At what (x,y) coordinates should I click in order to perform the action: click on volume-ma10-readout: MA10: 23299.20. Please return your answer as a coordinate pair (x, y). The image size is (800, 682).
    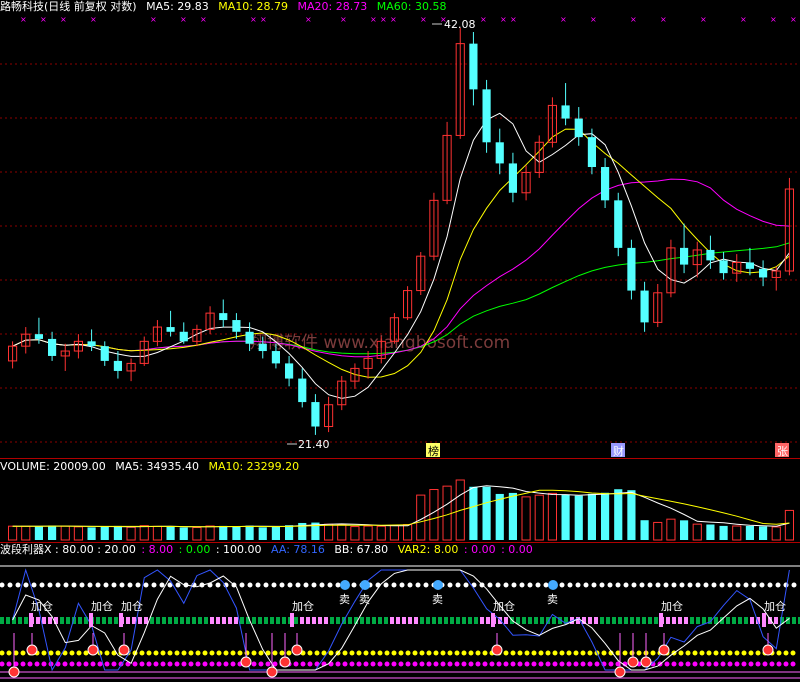
    Looking at the image, I should click on (254, 466).